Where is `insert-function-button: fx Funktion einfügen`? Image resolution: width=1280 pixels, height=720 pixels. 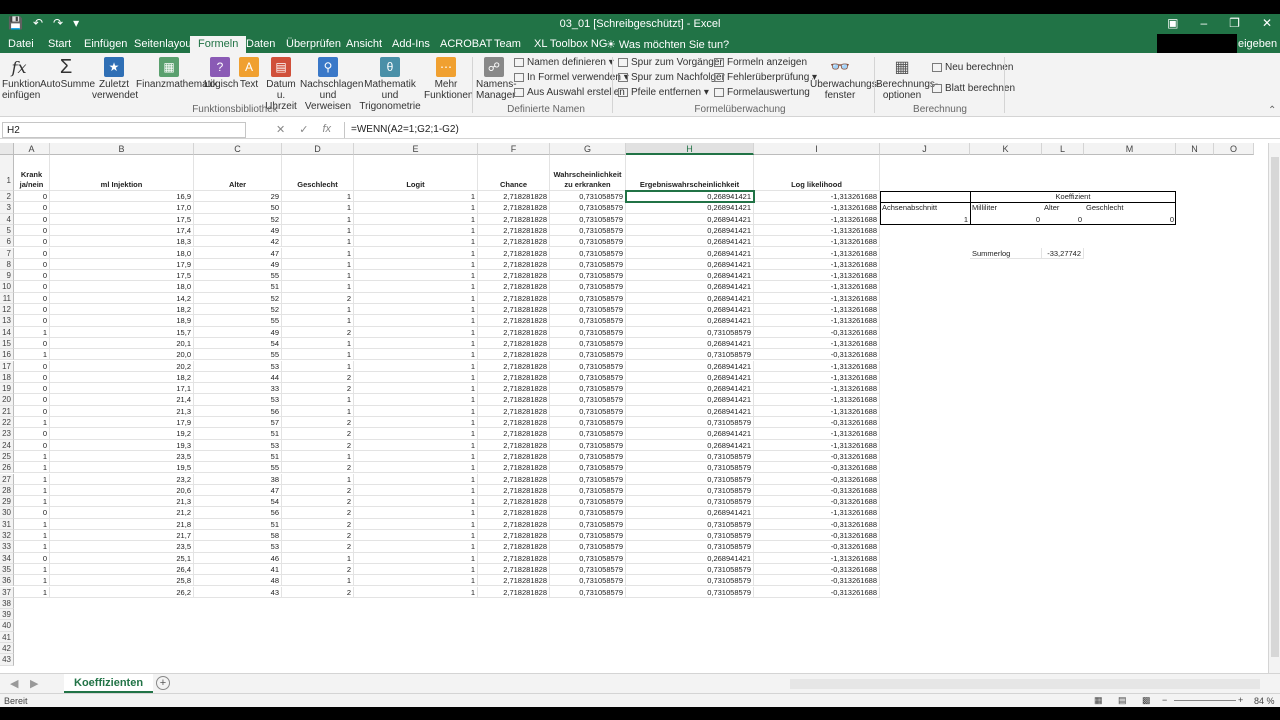
insert-function-button: fx Funktion einfügen is located at coordinates (21, 79).